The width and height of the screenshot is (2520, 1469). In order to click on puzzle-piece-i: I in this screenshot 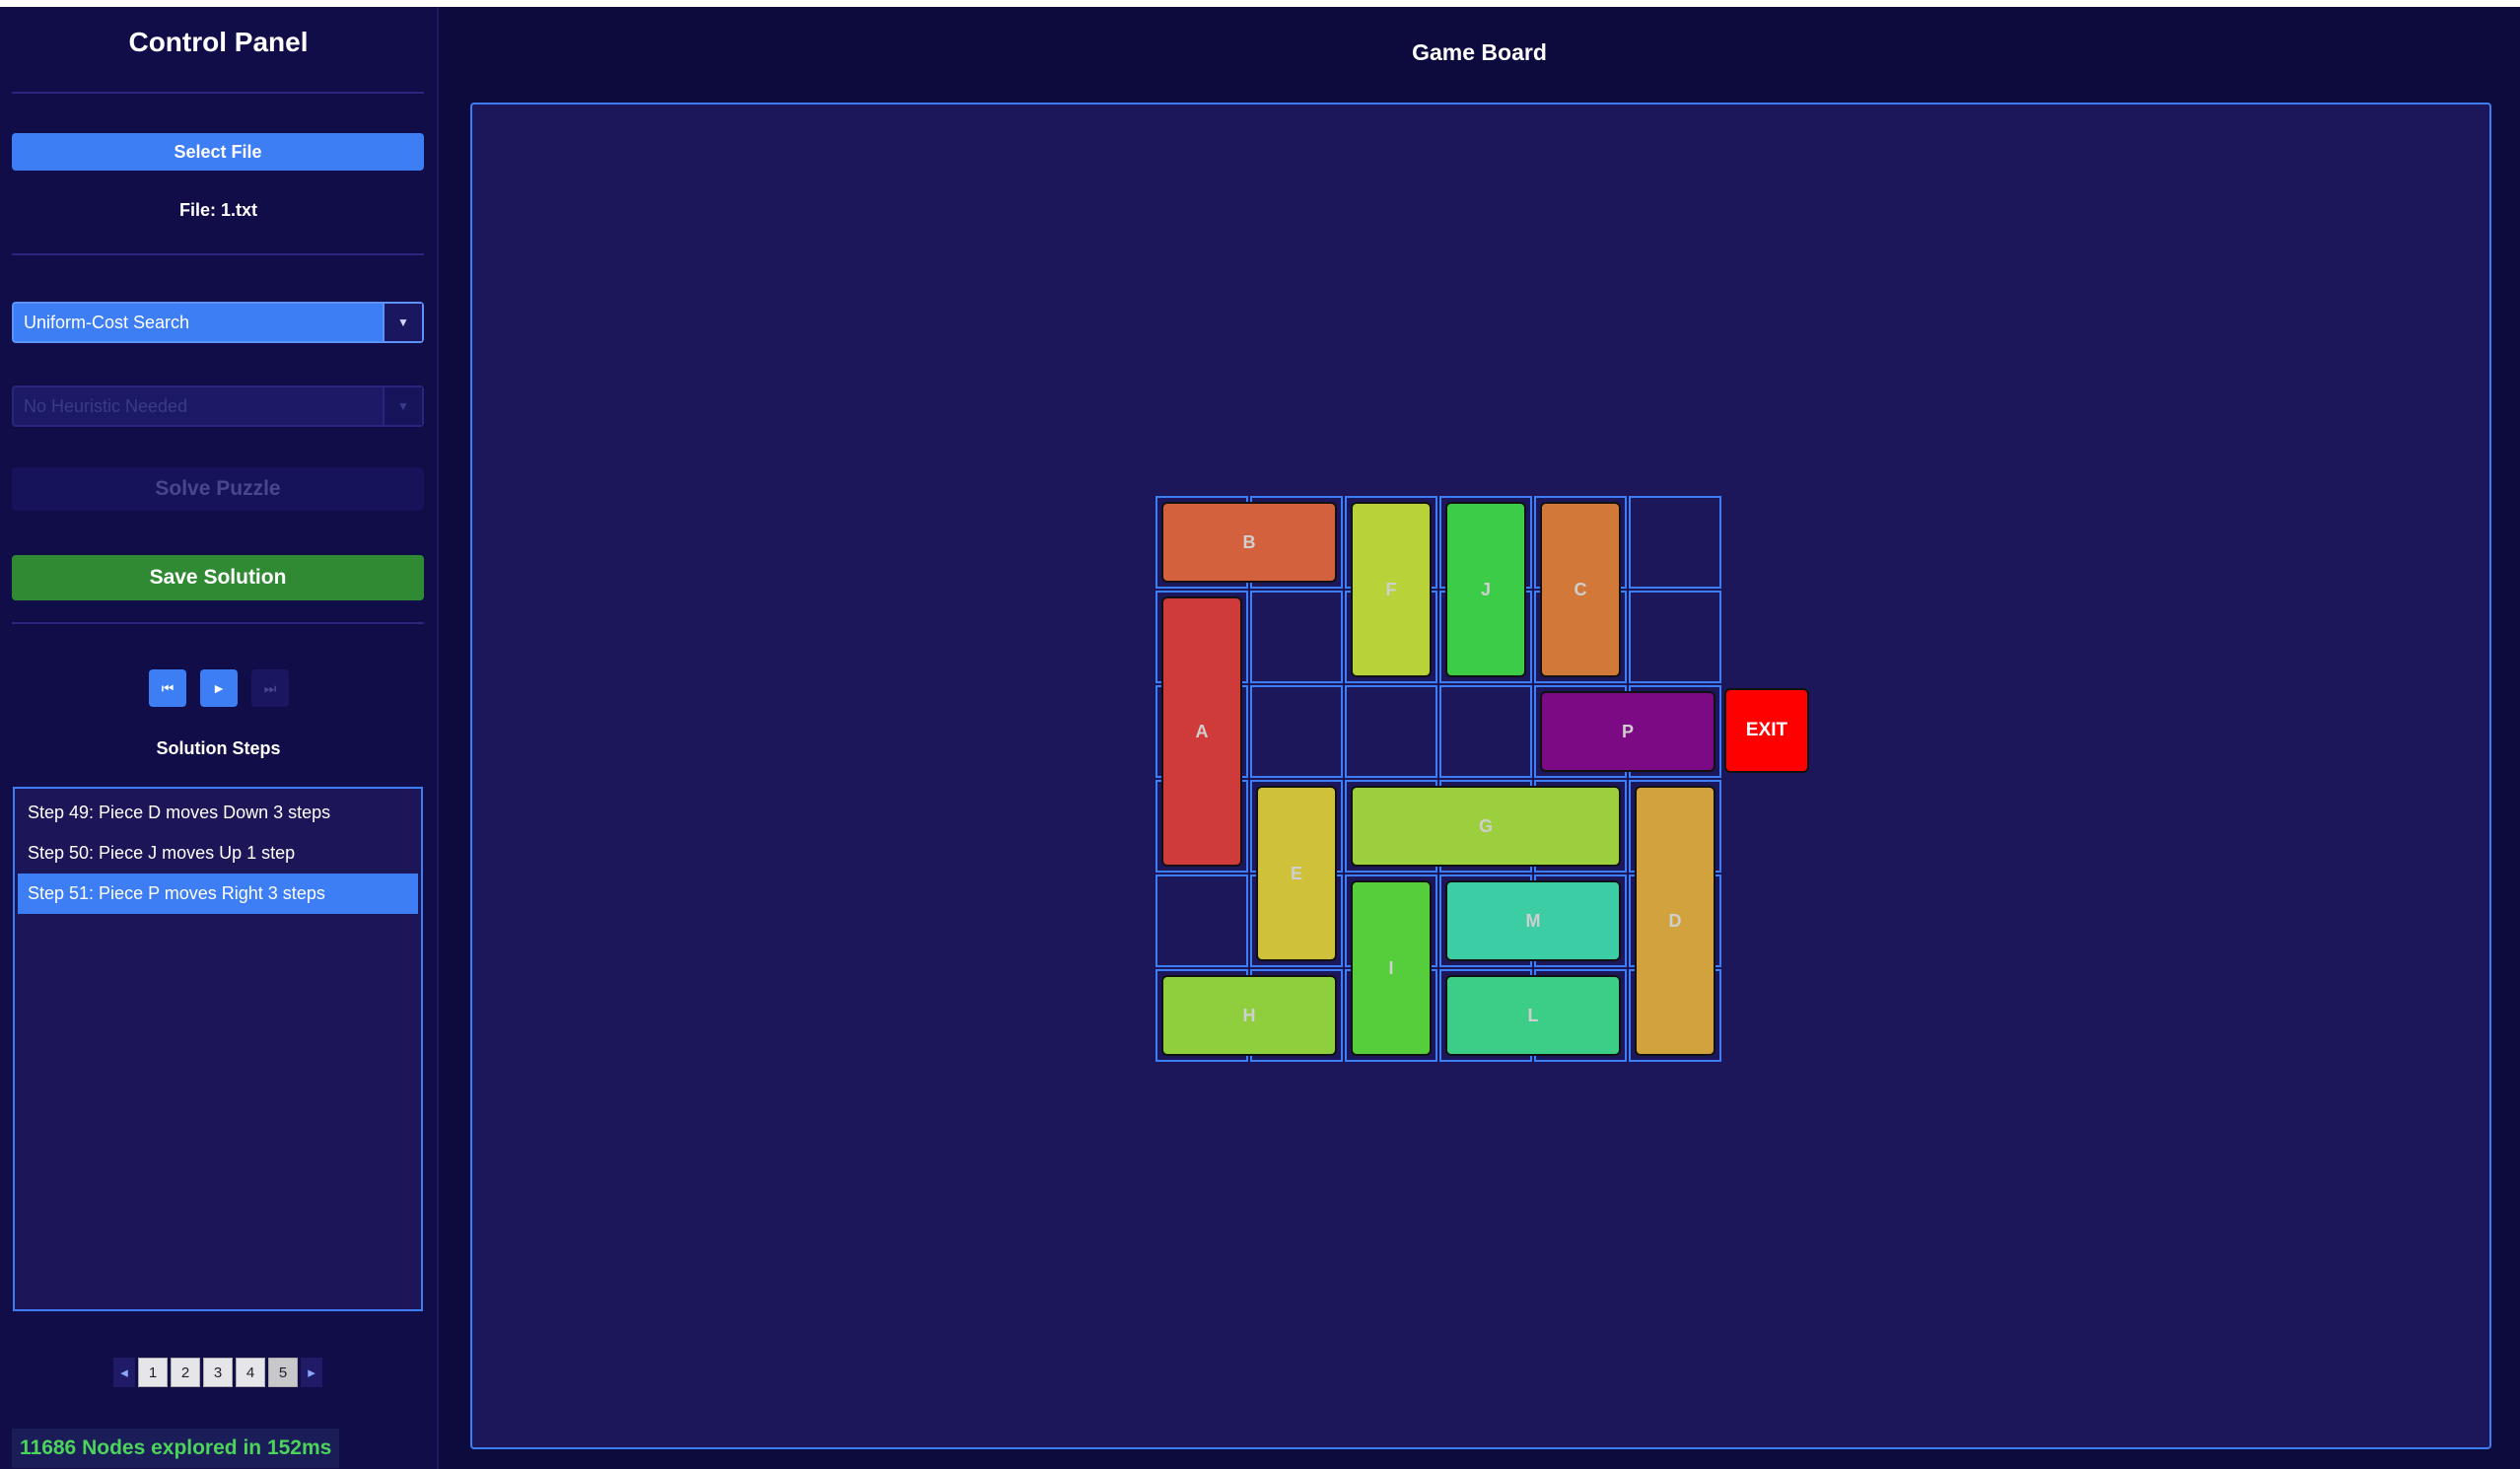, I will do `click(1391, 968)`.